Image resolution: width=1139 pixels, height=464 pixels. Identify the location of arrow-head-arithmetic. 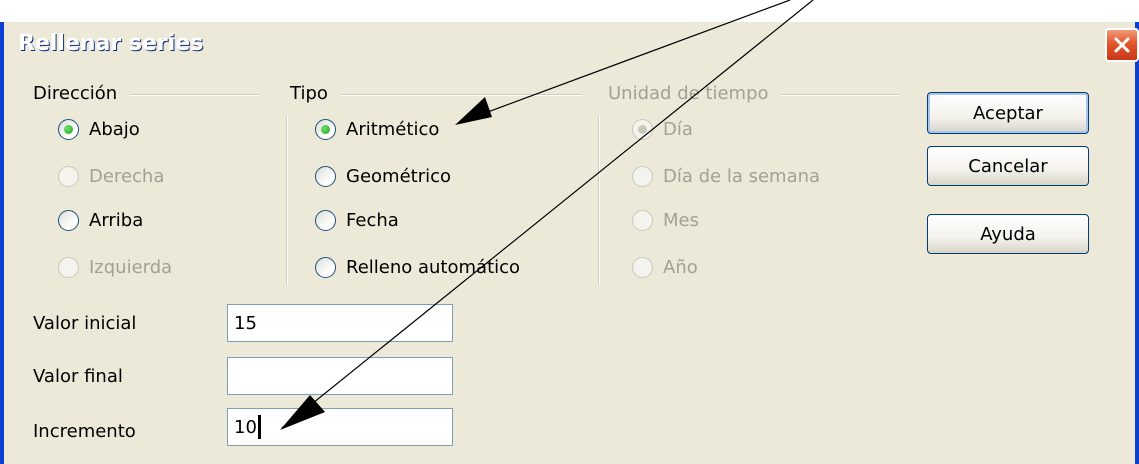
(473, 111).